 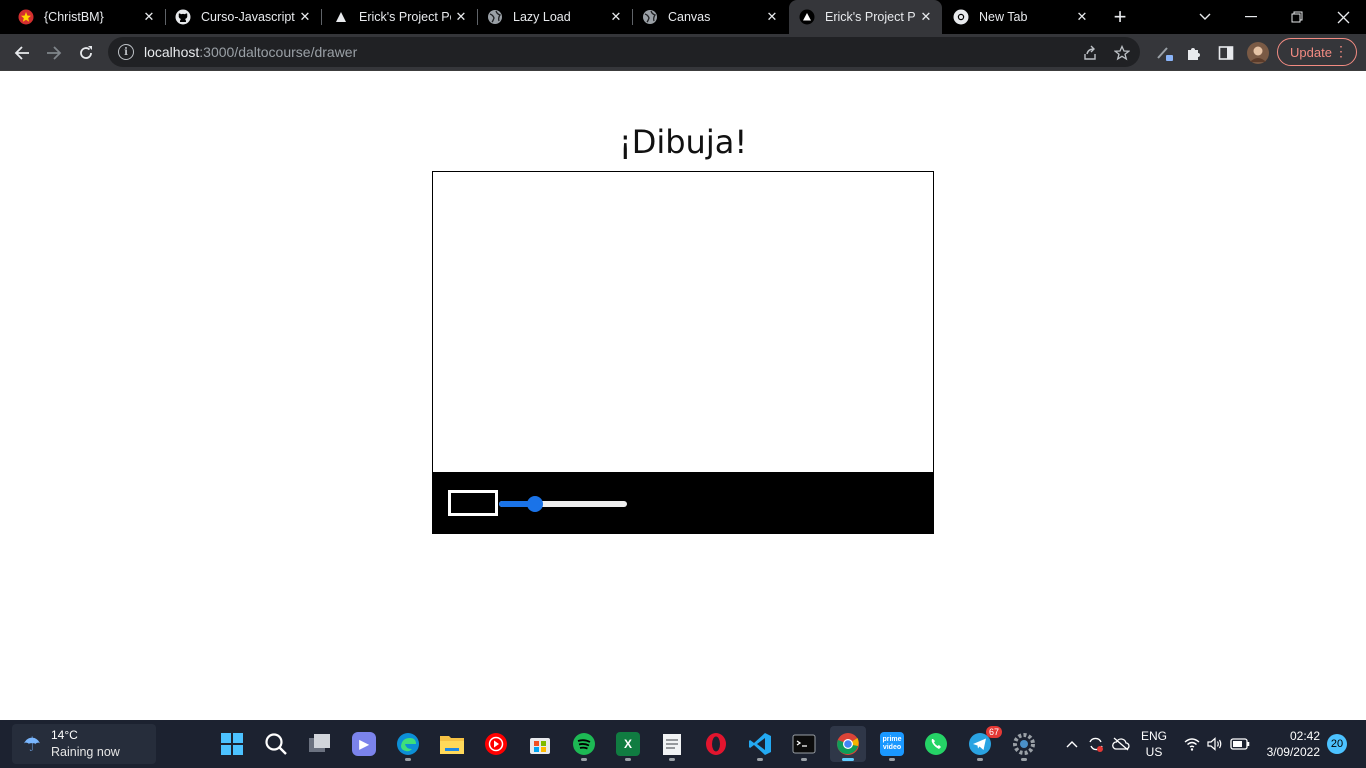 What do you see at coordinates (232, 744) in the screenshot?
I see `windows-start-icon` at bounding box center [232, 744].